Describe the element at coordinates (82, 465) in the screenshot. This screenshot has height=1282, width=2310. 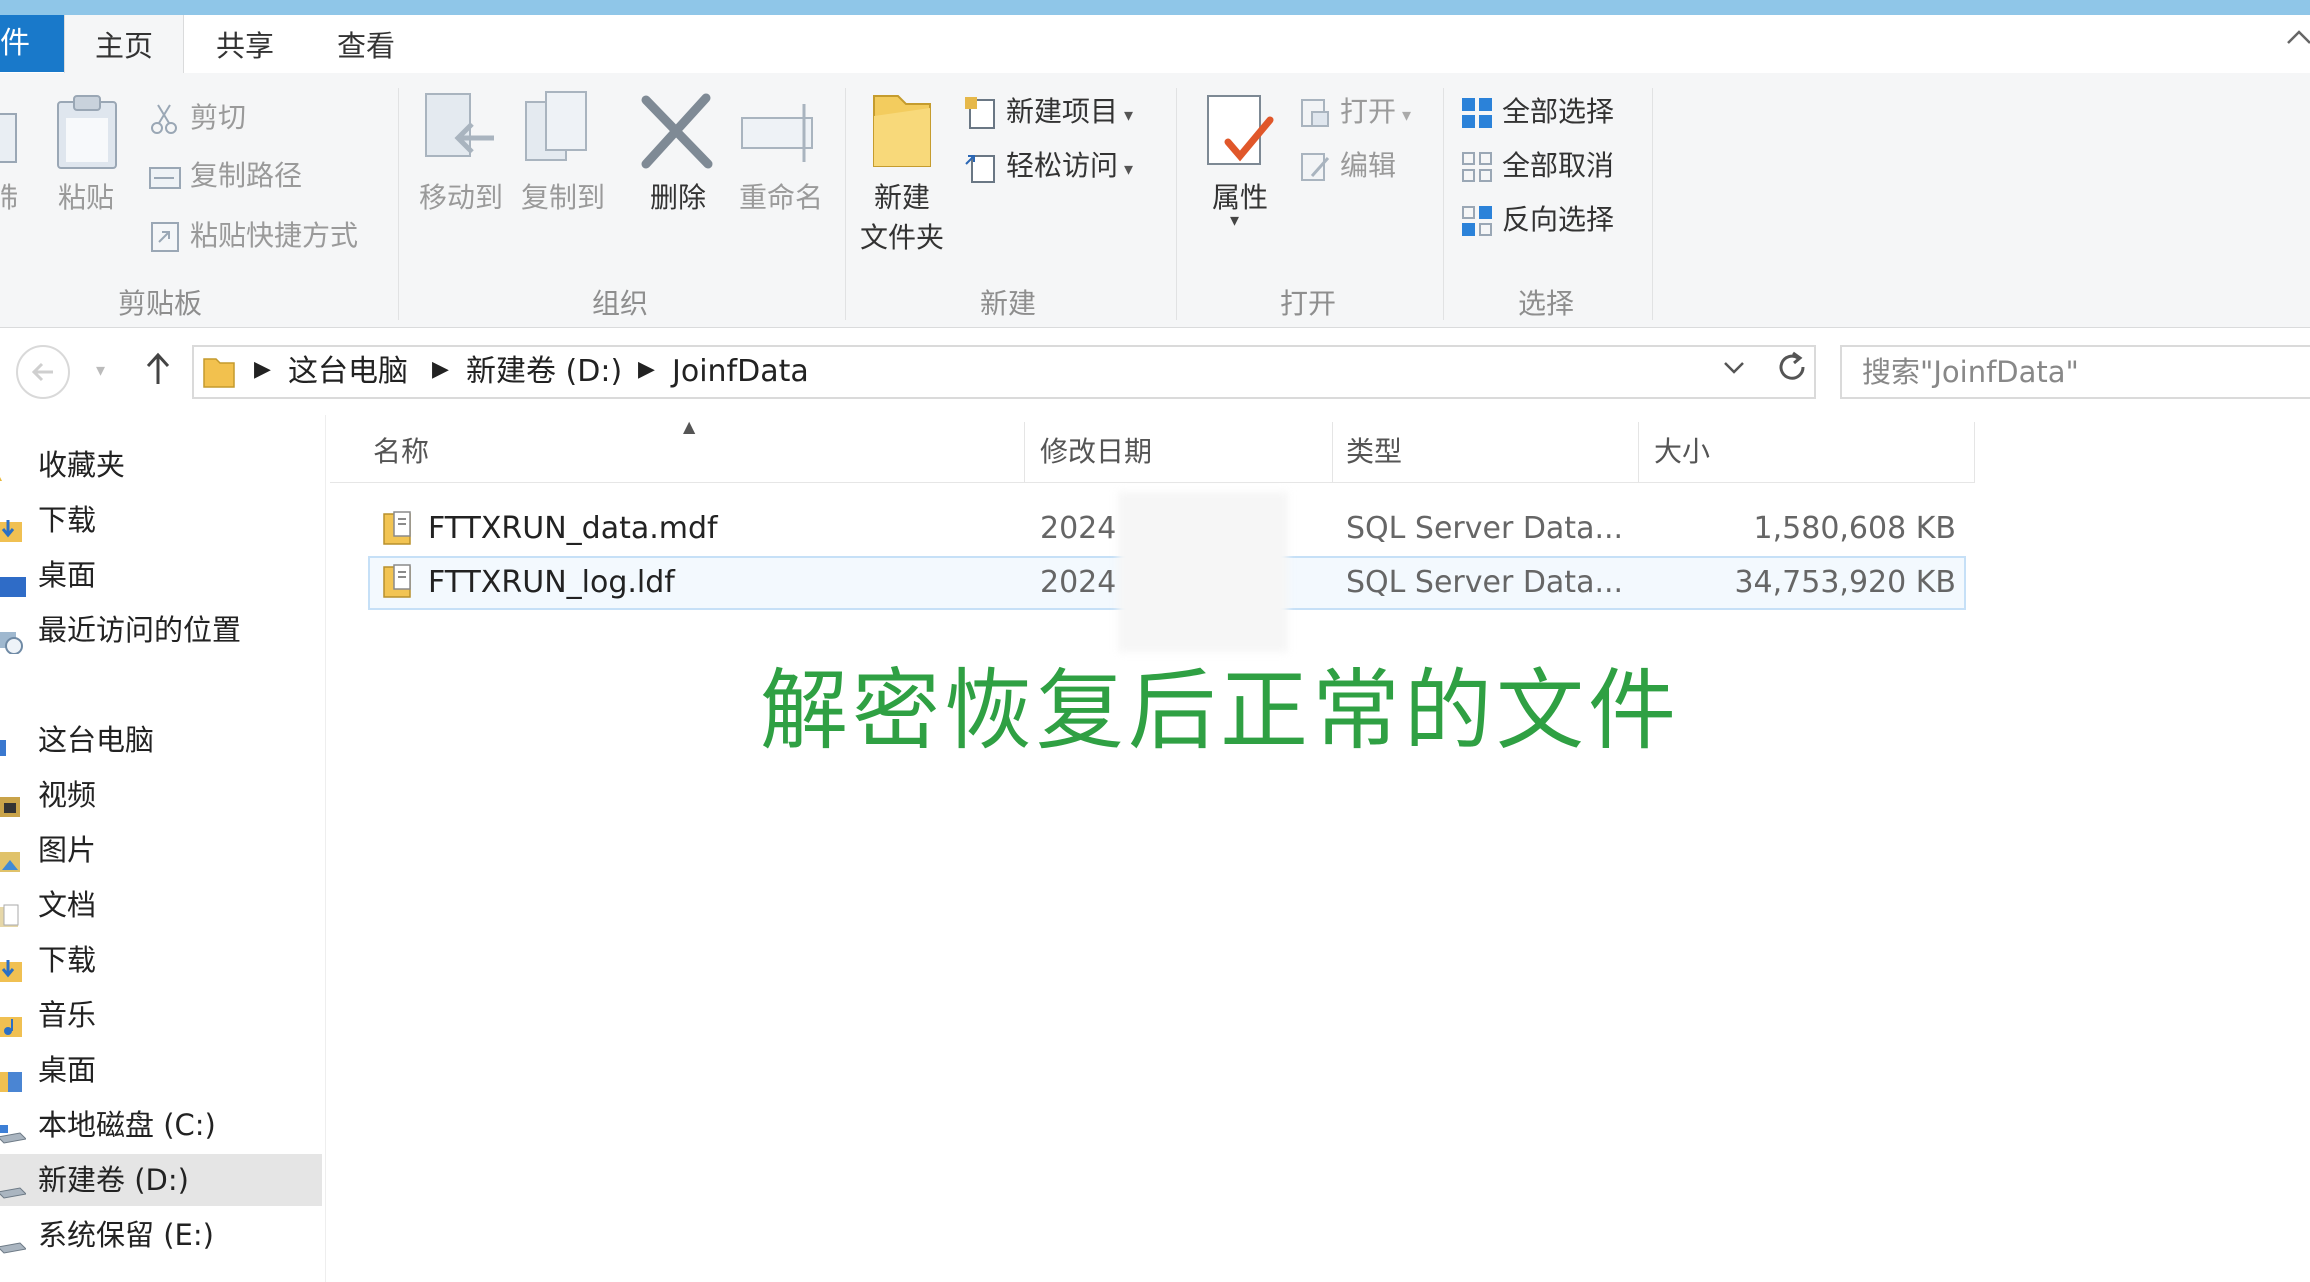
I see `nav-label: 收藏夹` at that location.